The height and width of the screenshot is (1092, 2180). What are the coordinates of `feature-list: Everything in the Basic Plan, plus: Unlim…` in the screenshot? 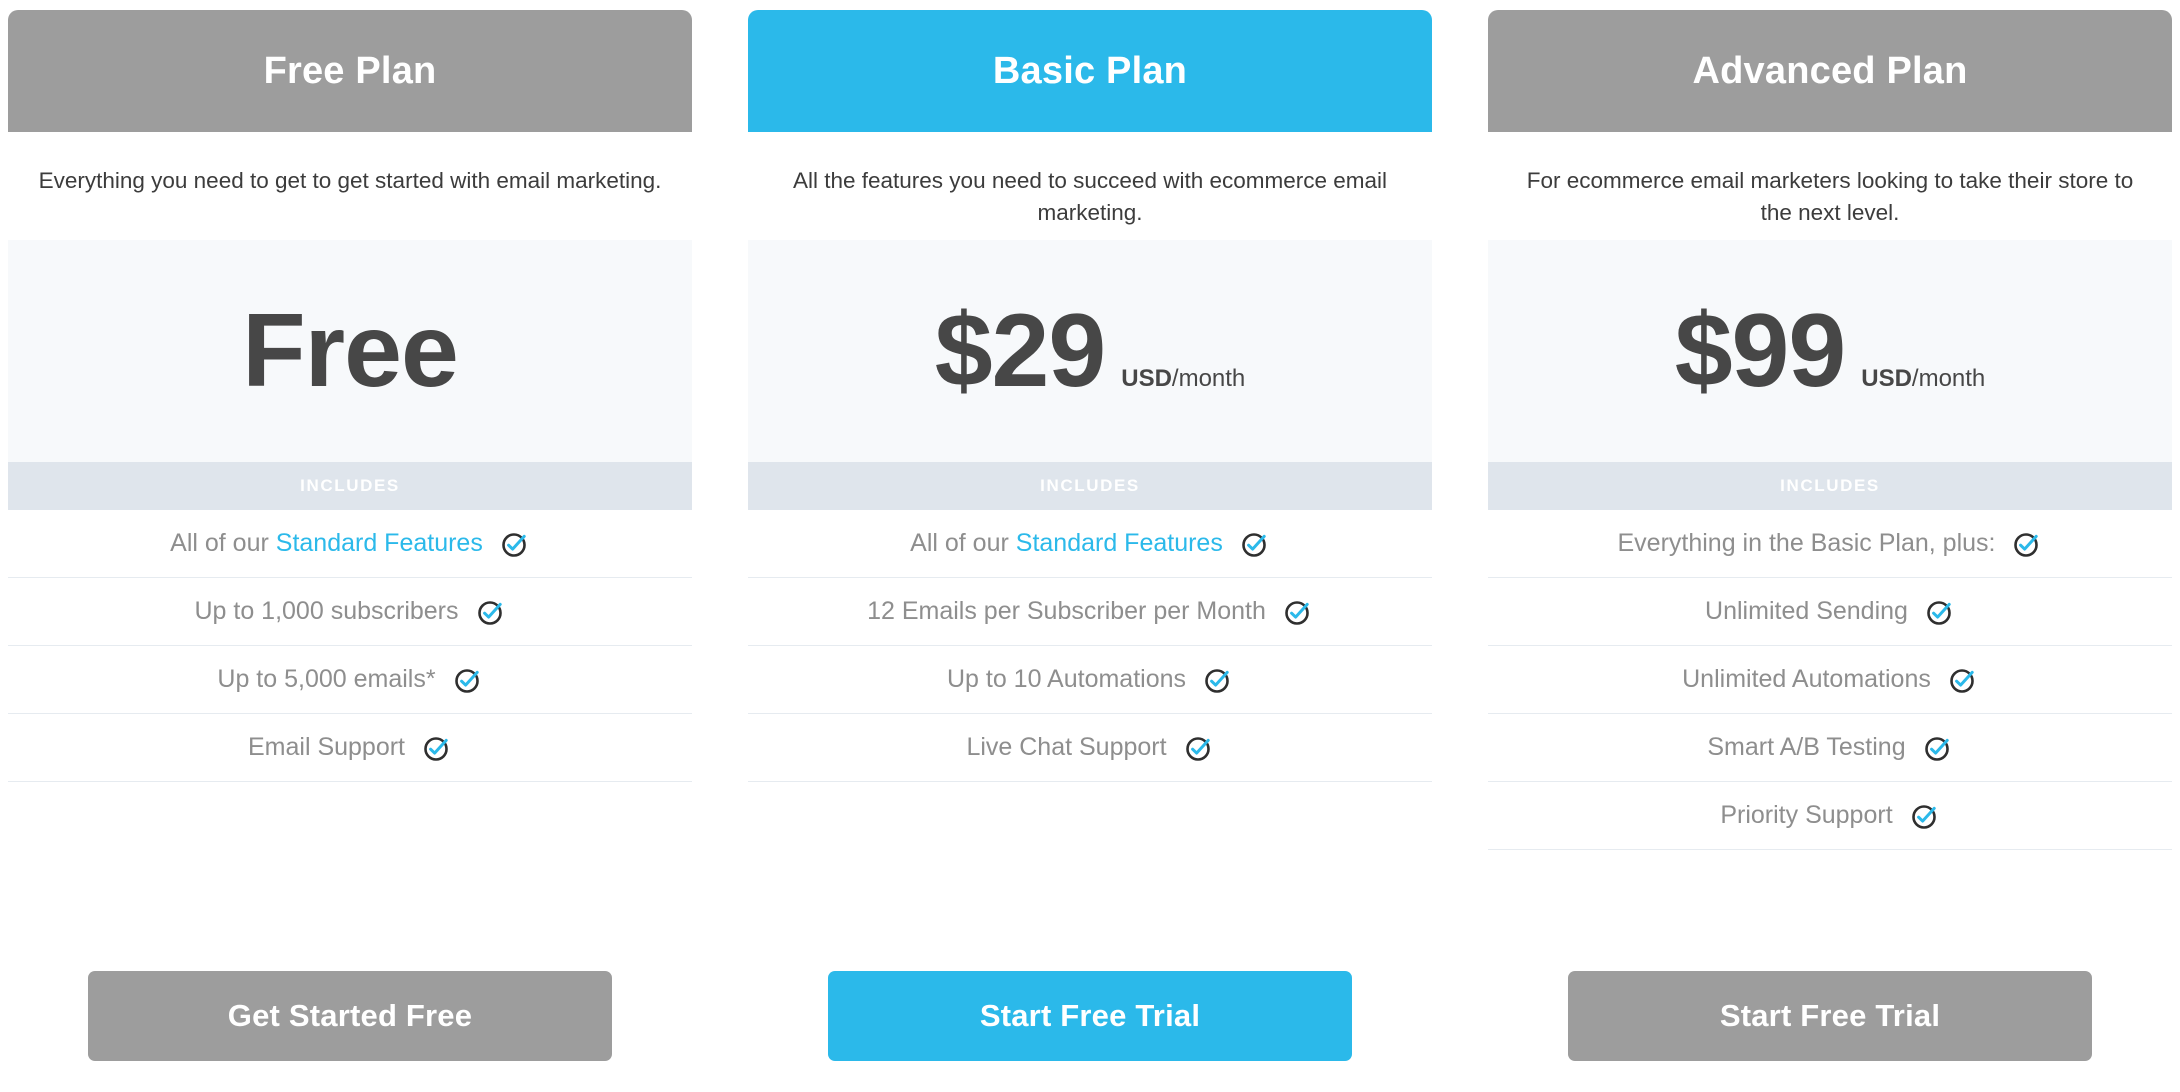 It's located at (1830, 680).